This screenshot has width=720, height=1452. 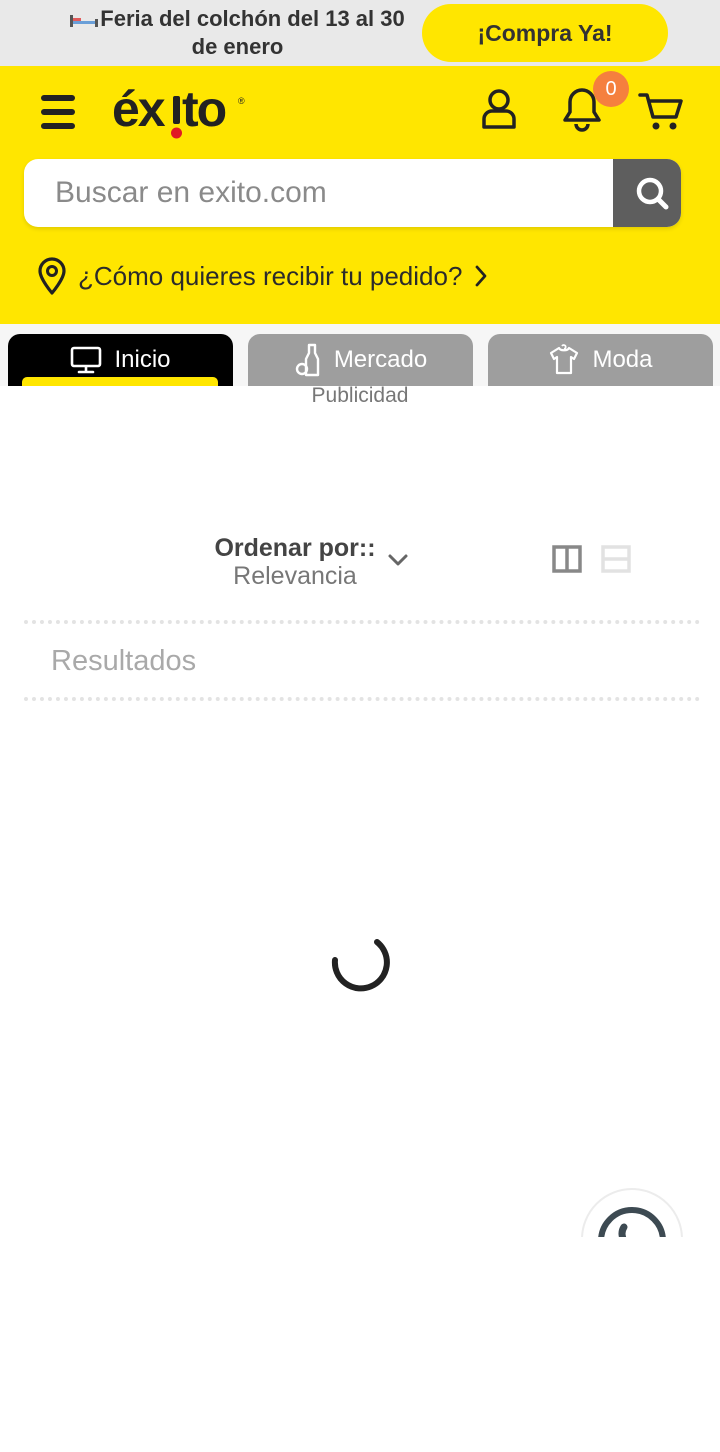 What do you see at coordinates (622, 359) in the screenshot?
I see `tab-label: Moda` at bounding box center [622, 359].